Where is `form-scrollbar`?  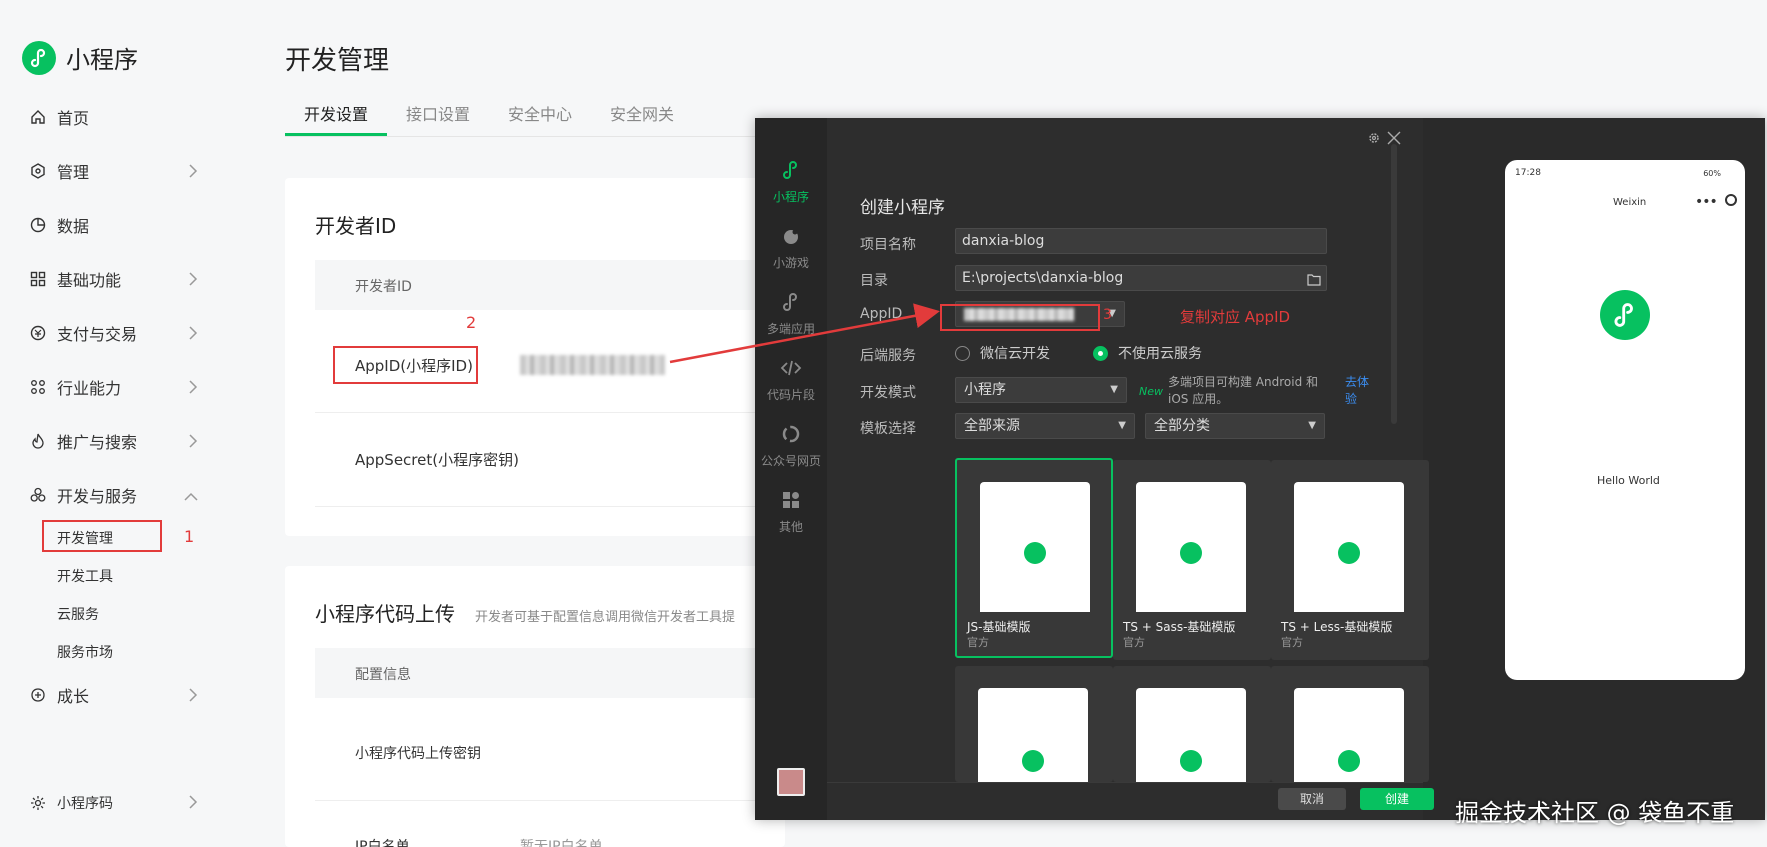 form-scrollbar is located at coordinates (1394, 284).